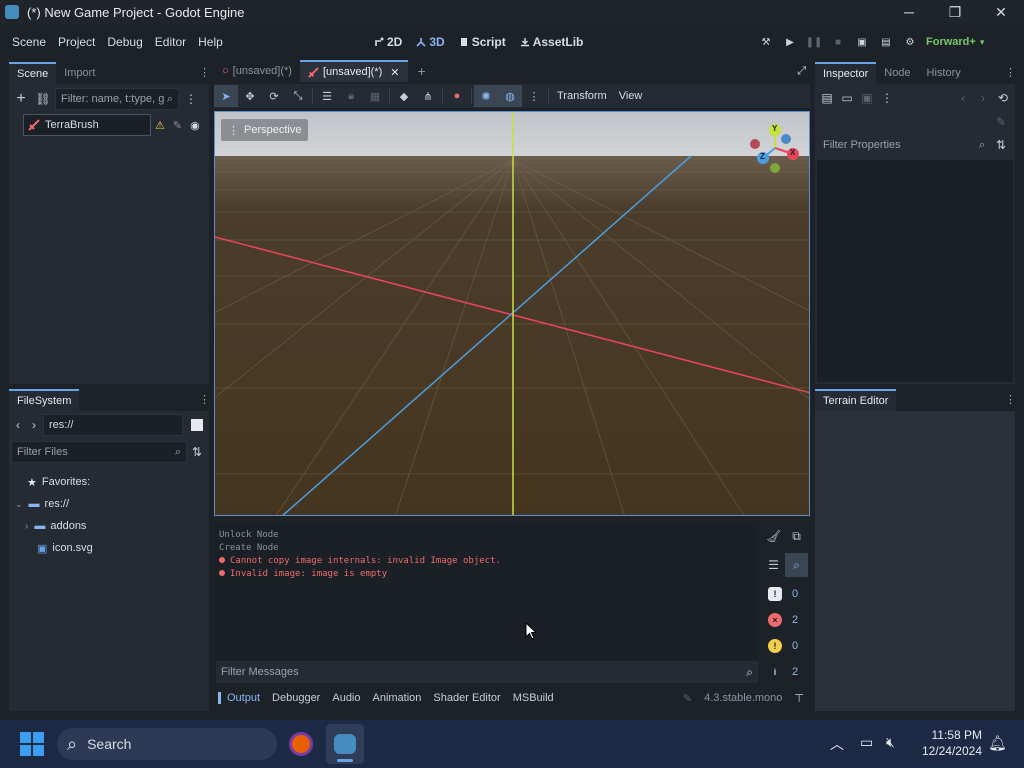  I want to click on new-resource-icon: ▤, so click(827, 98).